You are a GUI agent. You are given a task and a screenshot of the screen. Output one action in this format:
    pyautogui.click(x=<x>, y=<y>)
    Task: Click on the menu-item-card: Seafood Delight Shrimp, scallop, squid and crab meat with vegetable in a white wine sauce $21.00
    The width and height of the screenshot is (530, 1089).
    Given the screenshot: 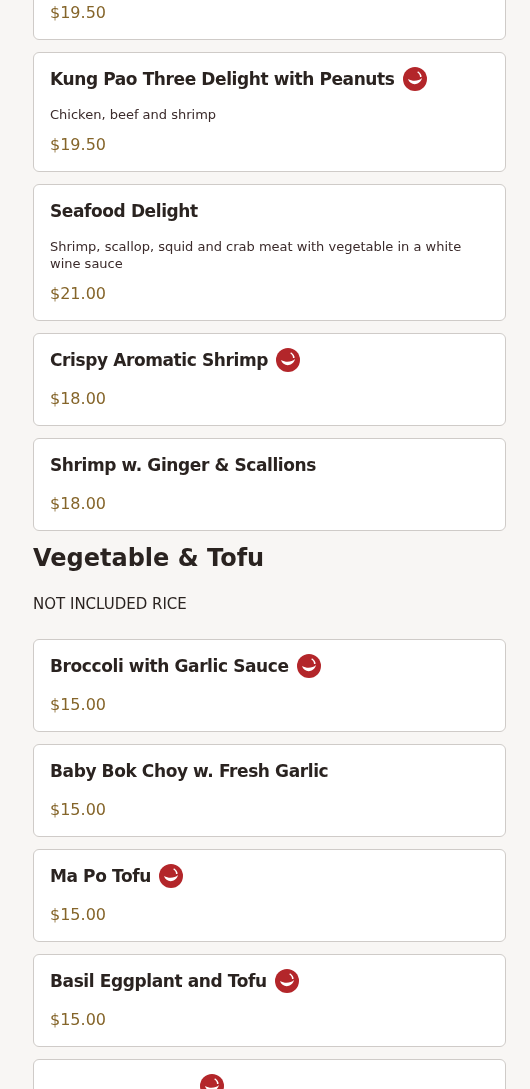 What is the action you would take?
    pyautogui.click(x=269, y=252)
    